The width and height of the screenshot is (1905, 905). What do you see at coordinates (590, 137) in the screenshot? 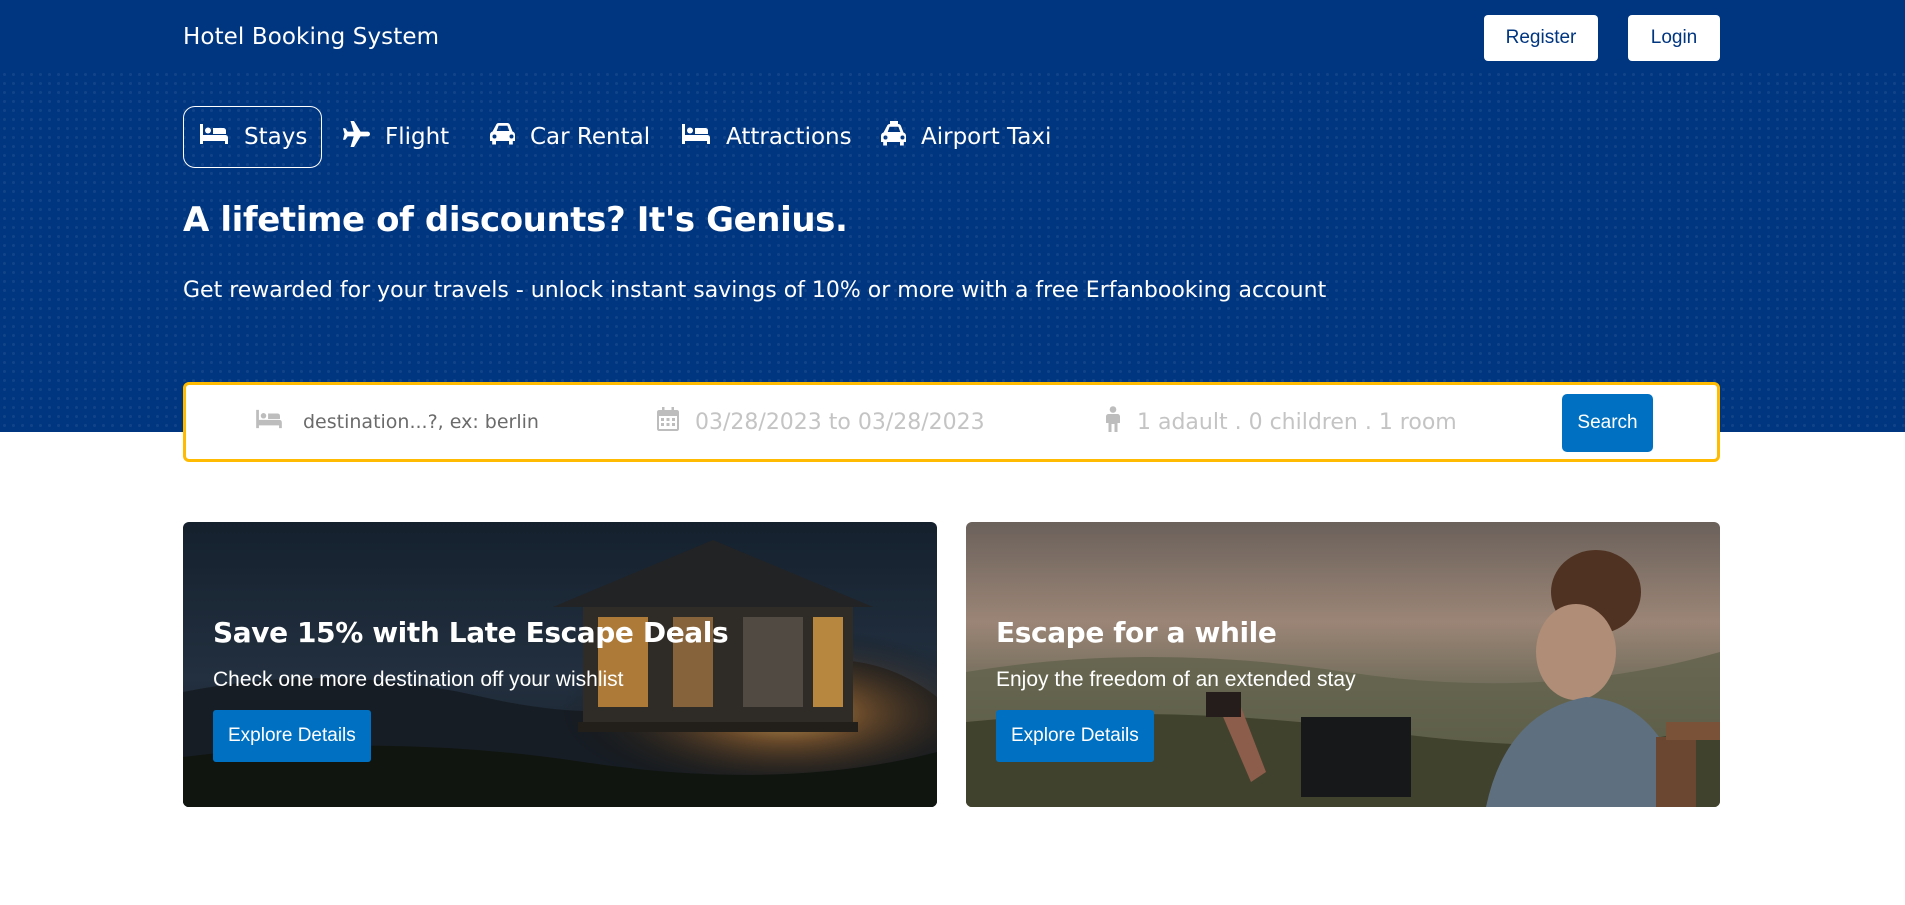
I see `nav-item-label: Car Rental` at bounding box center [590, 137].